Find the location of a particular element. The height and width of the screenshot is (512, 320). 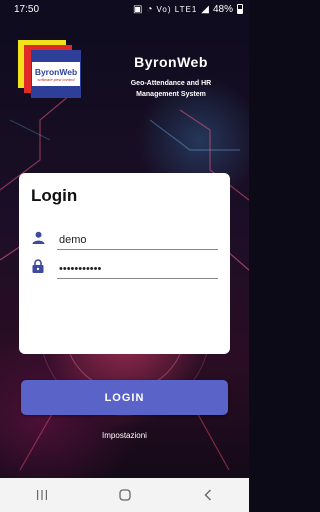

username-field: demo is located at coordinates (124, 239).